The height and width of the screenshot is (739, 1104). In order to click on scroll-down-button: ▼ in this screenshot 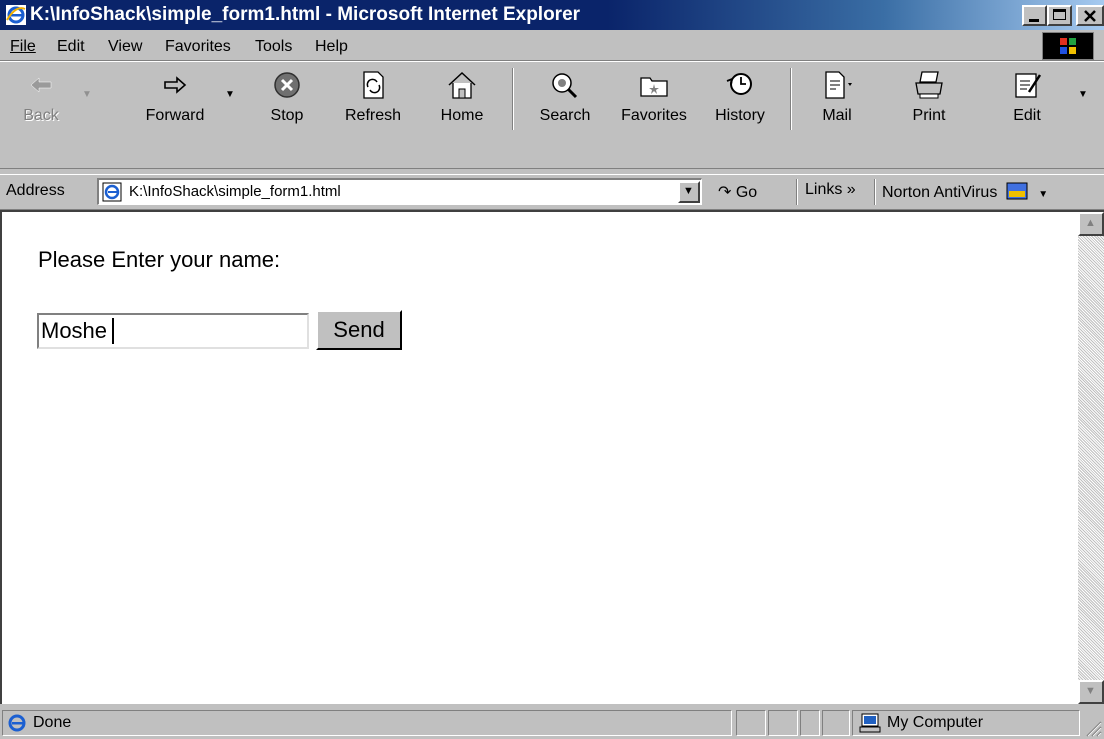, I will do `click(1091, 692)`.